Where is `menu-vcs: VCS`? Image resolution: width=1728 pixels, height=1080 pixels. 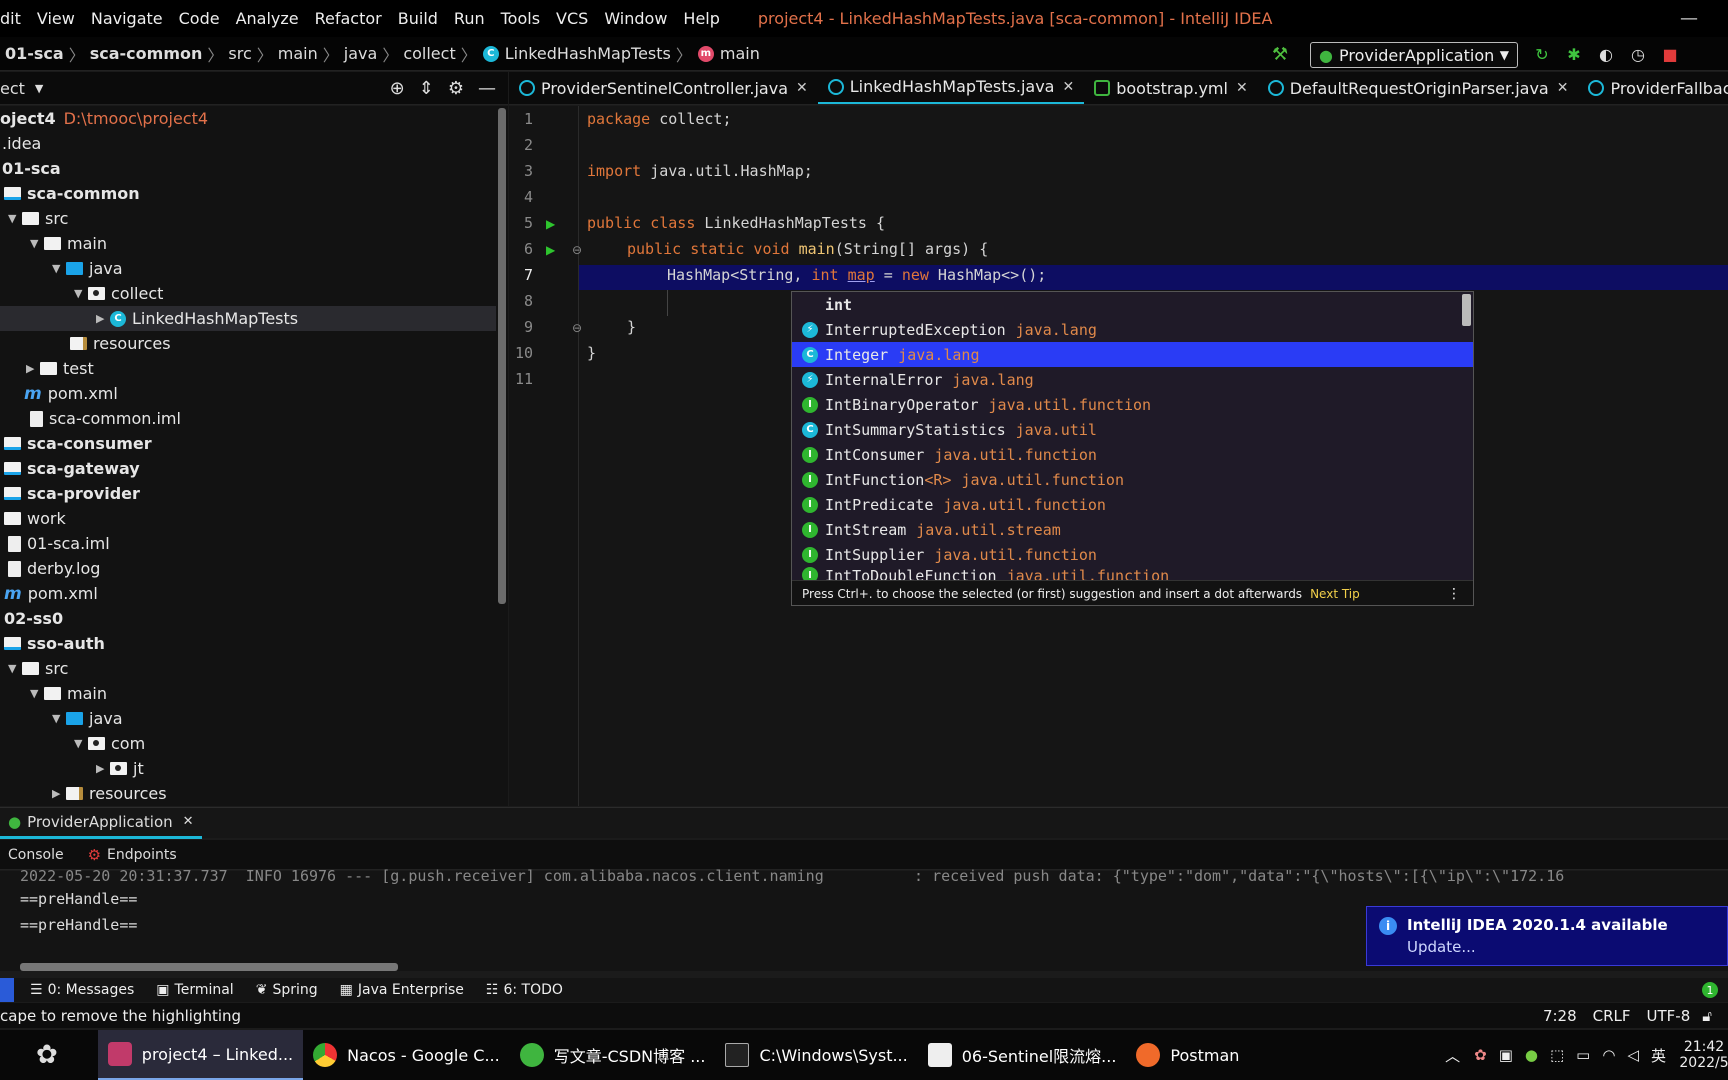
menu-vcs: VCS is located at coordinates (572, 18).